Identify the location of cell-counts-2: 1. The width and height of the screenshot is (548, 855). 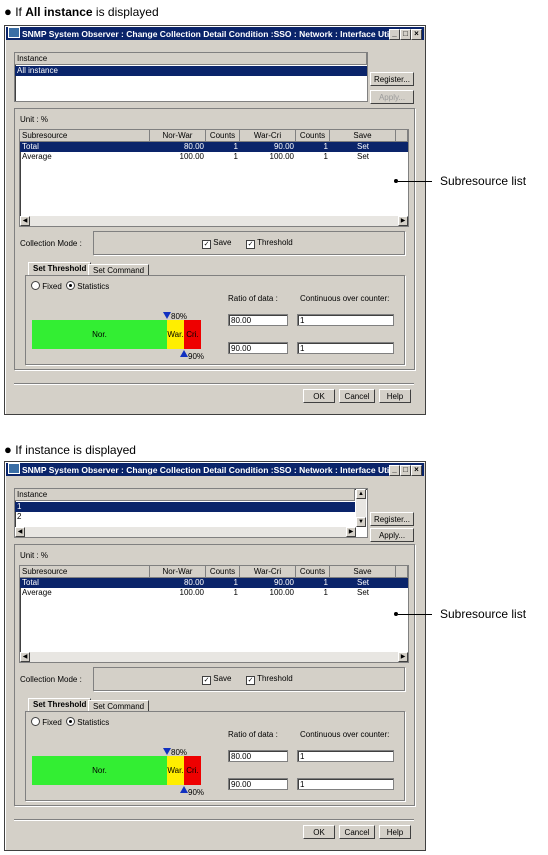
(325, 156).